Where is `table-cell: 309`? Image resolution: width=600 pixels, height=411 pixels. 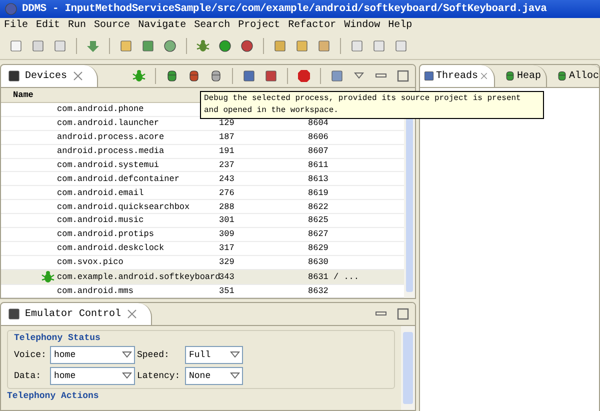 table-cell: 309 is located at coordinates (226, 234).